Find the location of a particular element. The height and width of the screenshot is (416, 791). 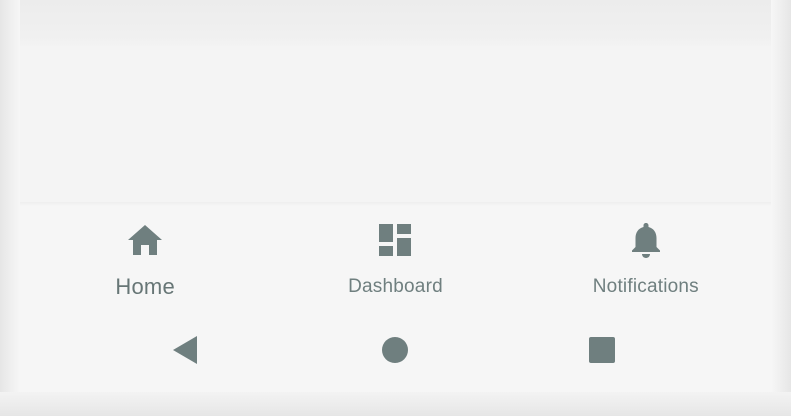

nav-label-dashboard: Dashboard is located at coordinates (395, 286).